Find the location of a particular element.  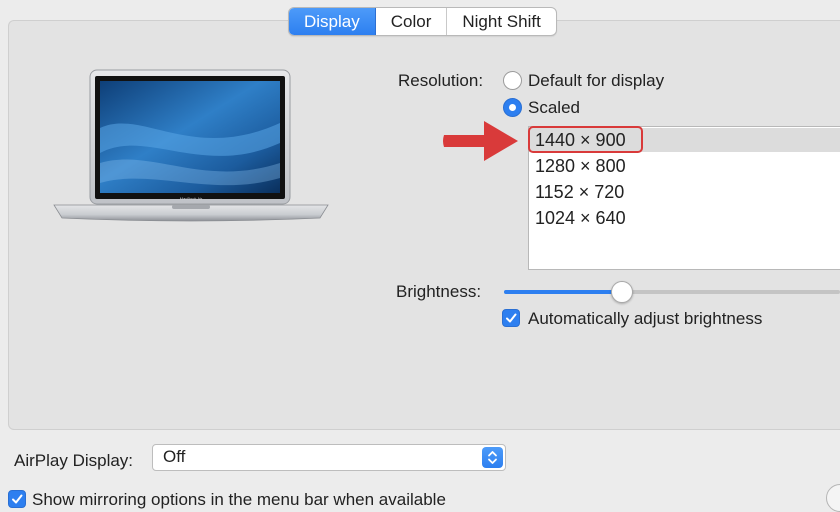

resolution-item: 1280 × 800 is located at coordinates (580, 166).